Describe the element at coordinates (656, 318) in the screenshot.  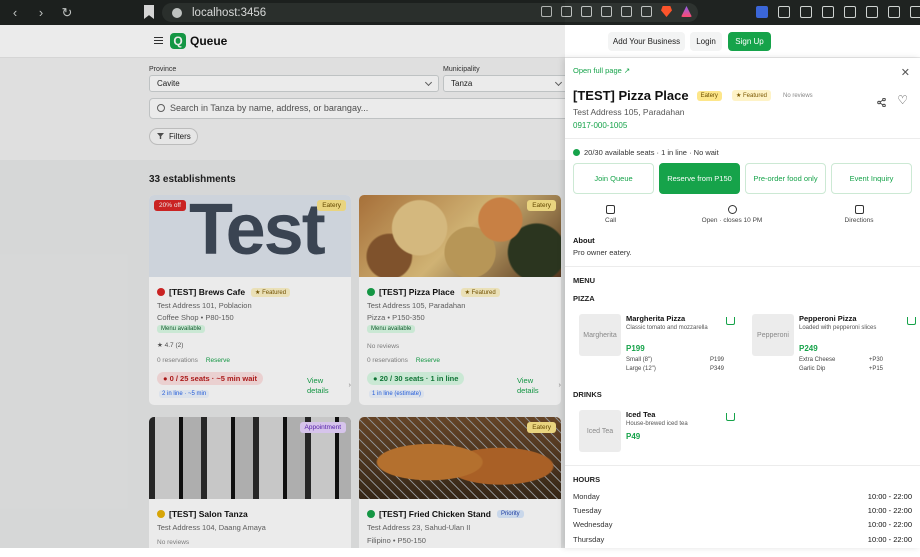
I see `menu-item-name: Margherita Pizza` at that location.